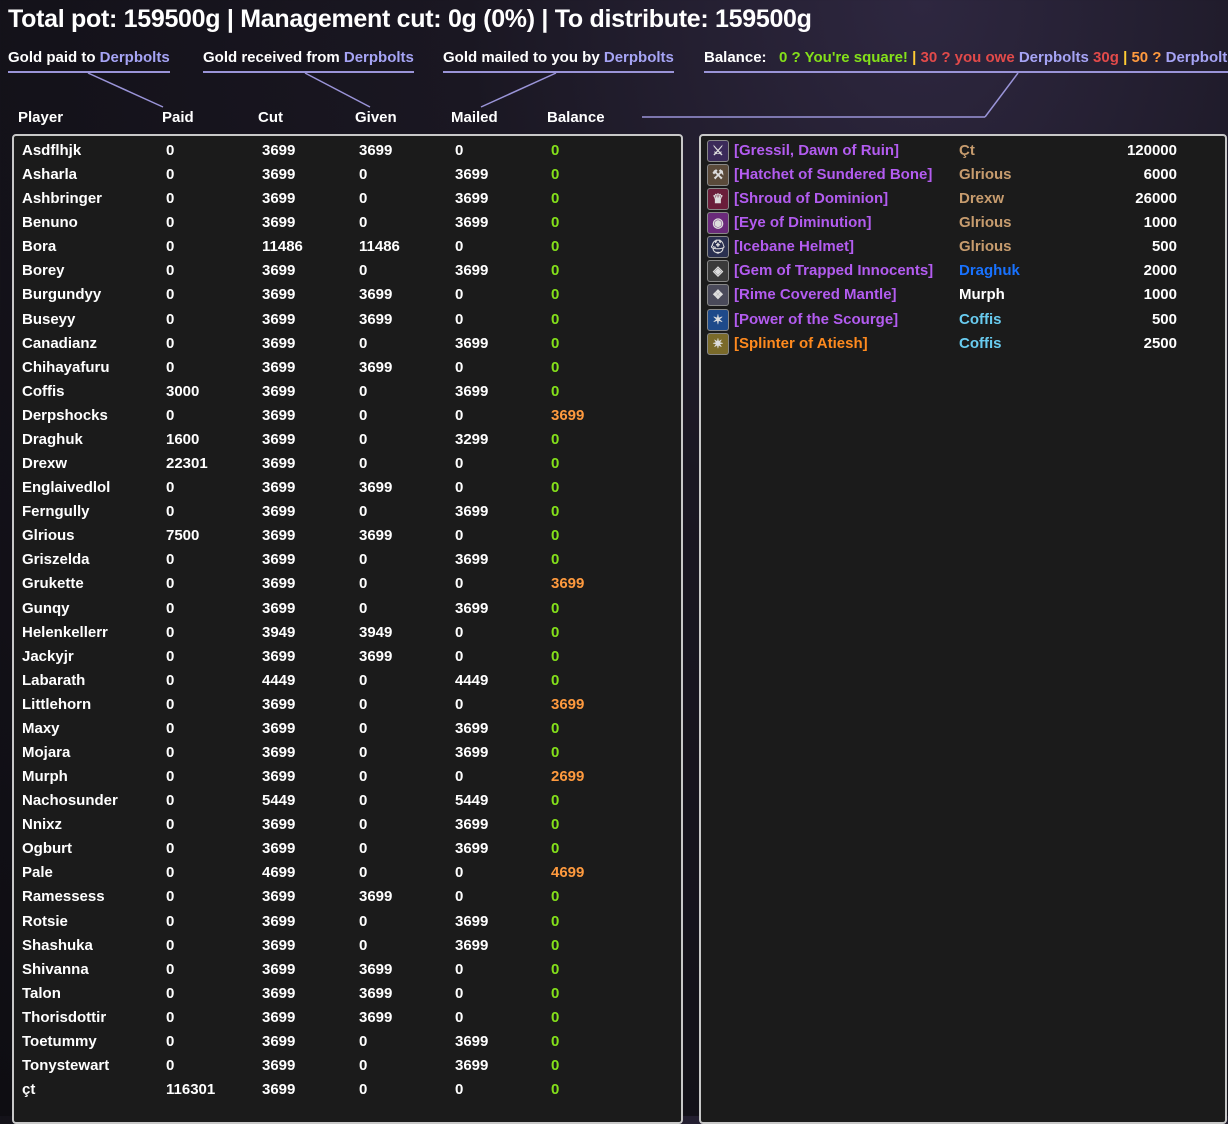 The height and width of the screenshot is (1124, 1228). Describe the element at coordinates (558, 59) in the screenshot. I see `legend-mailed: Gold mailed to you by Derpbolts` at that location.